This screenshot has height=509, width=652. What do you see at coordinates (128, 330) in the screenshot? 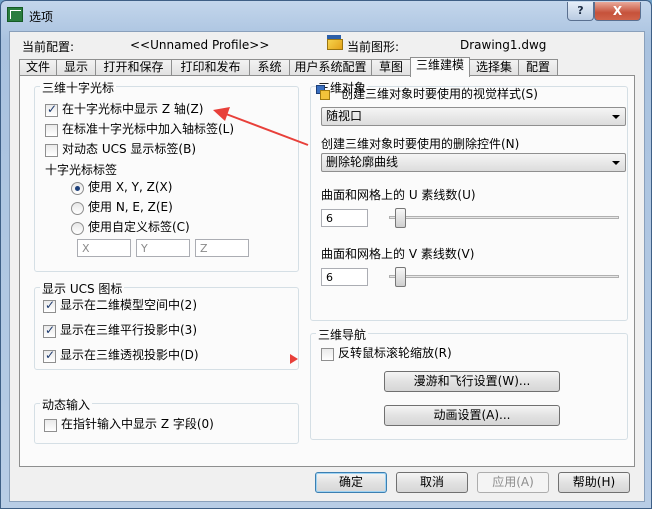
I see `ucs-3d-parallel-label: 显示在三维平行投影中(3)` at bounding box center [128, 330].